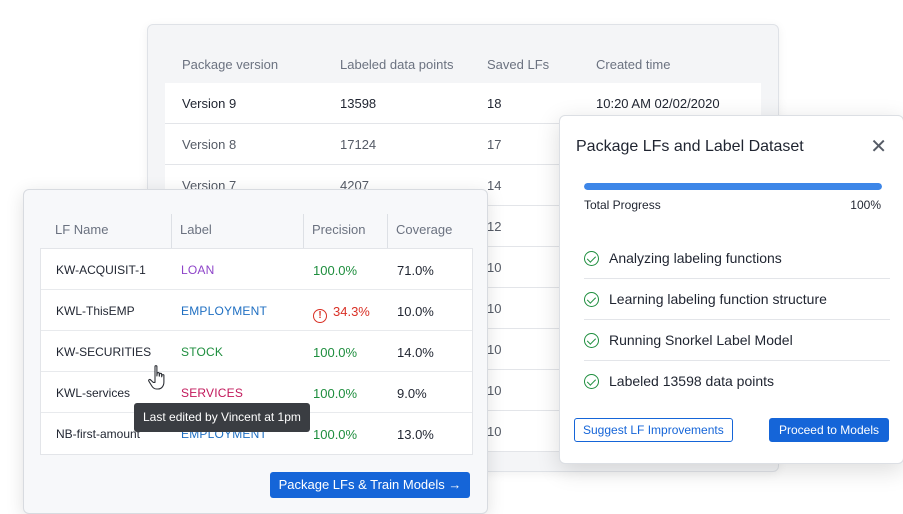 The width and height of the screenshot is (903, 514). Describe the element at coordinates (256, 228) in the screenshot. I see `lf-table-header: LF Name Label Precision Coverage` at that location.